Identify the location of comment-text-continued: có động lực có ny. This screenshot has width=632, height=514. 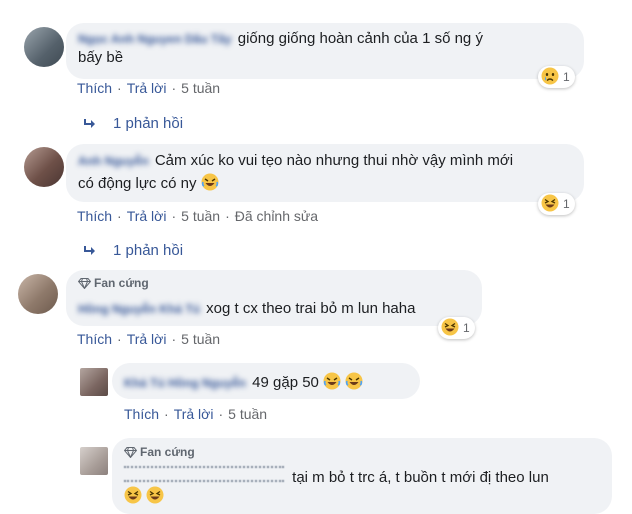
(137, 183).